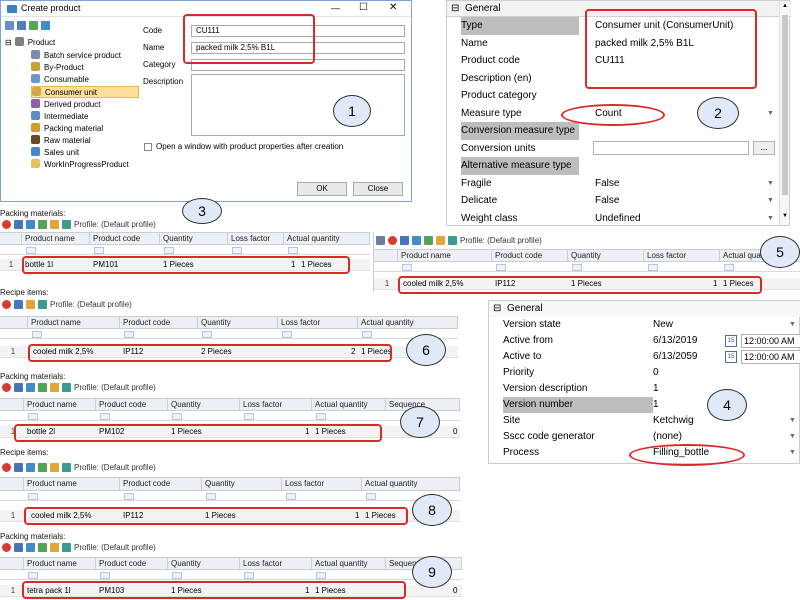  What do you see at coordinates (671, 148) in the screenshot?
I see `conversion-units-field` at bounding box center [671, 148].